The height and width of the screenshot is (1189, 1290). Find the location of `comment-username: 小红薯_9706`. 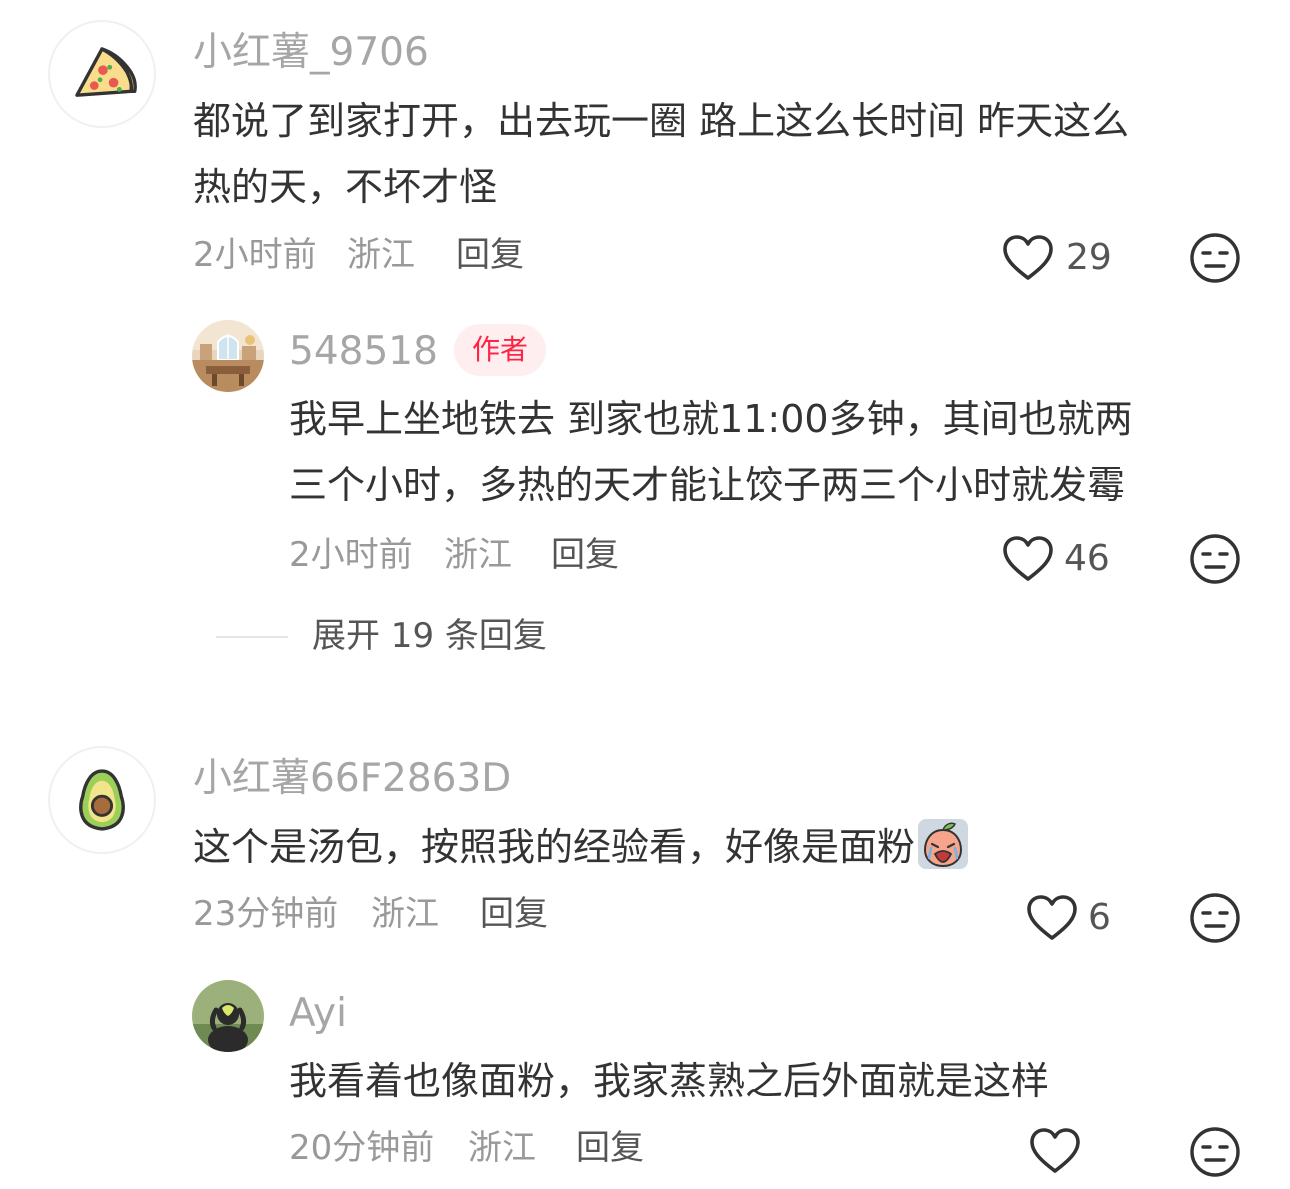

comment-username: 小红薯_9706 is located at coordinates (311, 52).